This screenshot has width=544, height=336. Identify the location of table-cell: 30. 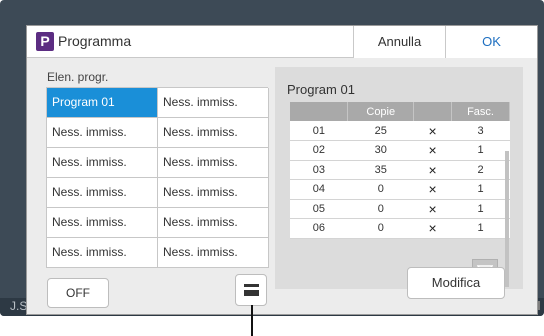
(380, 150).